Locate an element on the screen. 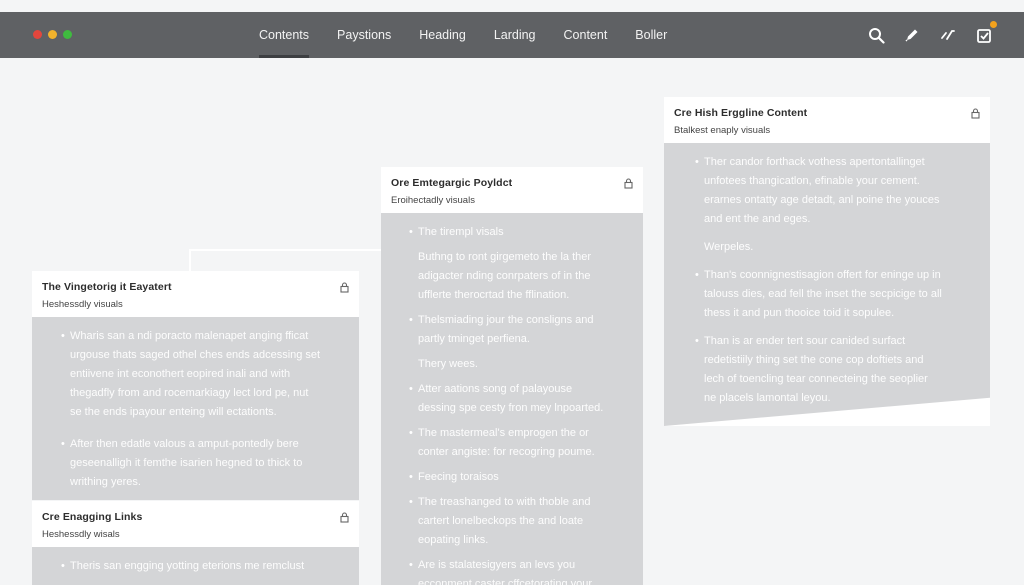  nav-label: Contents is located at coordinates (284, 35).